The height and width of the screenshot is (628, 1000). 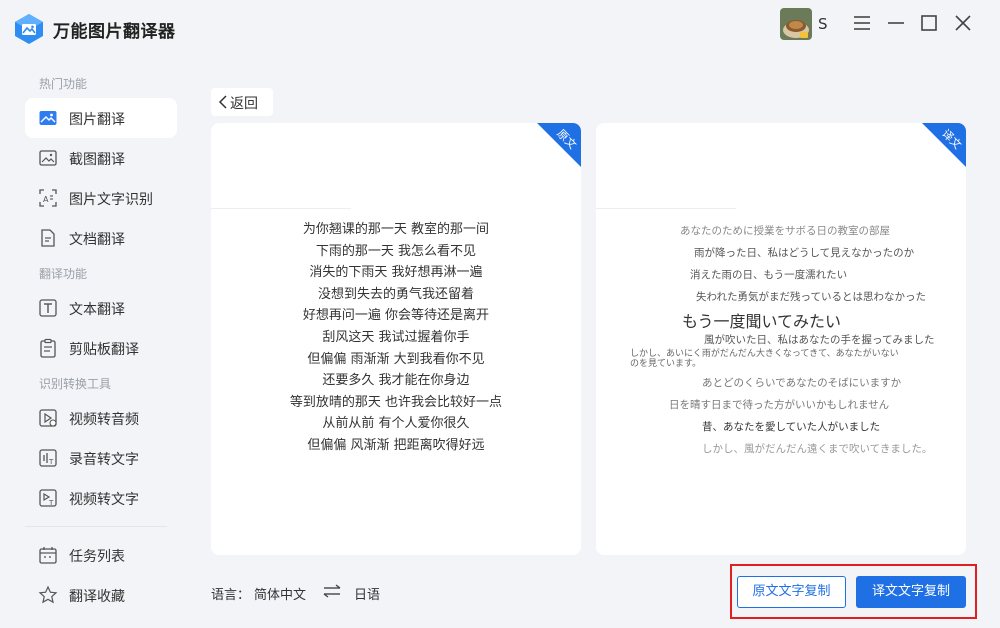 I want to click on translated-line: あとどのくらいであなたのそばにいますか, so click(x=801, y=382).